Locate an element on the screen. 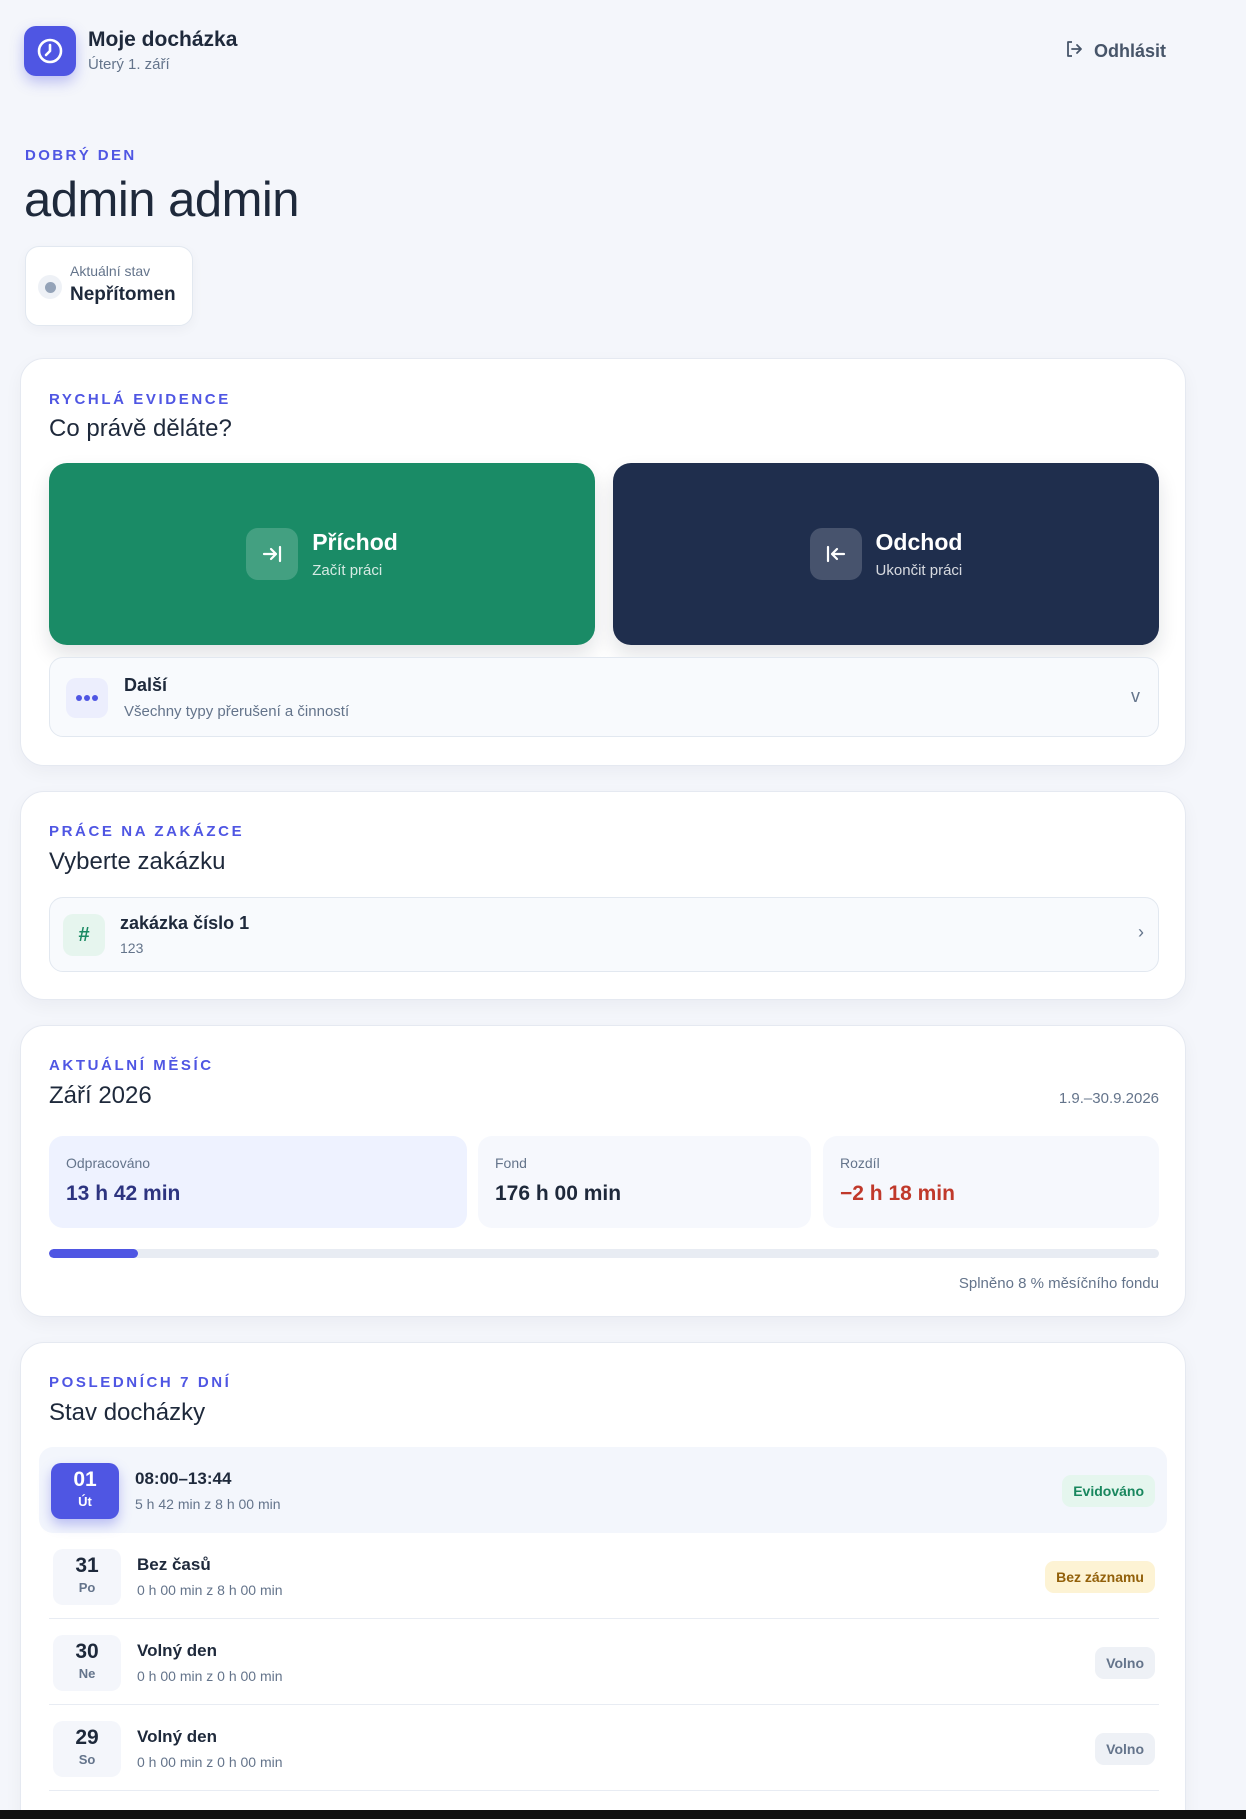 This screenshot has width=1246, height=1819. chevron-right-icon: › is located at coordinates (1141, 932).